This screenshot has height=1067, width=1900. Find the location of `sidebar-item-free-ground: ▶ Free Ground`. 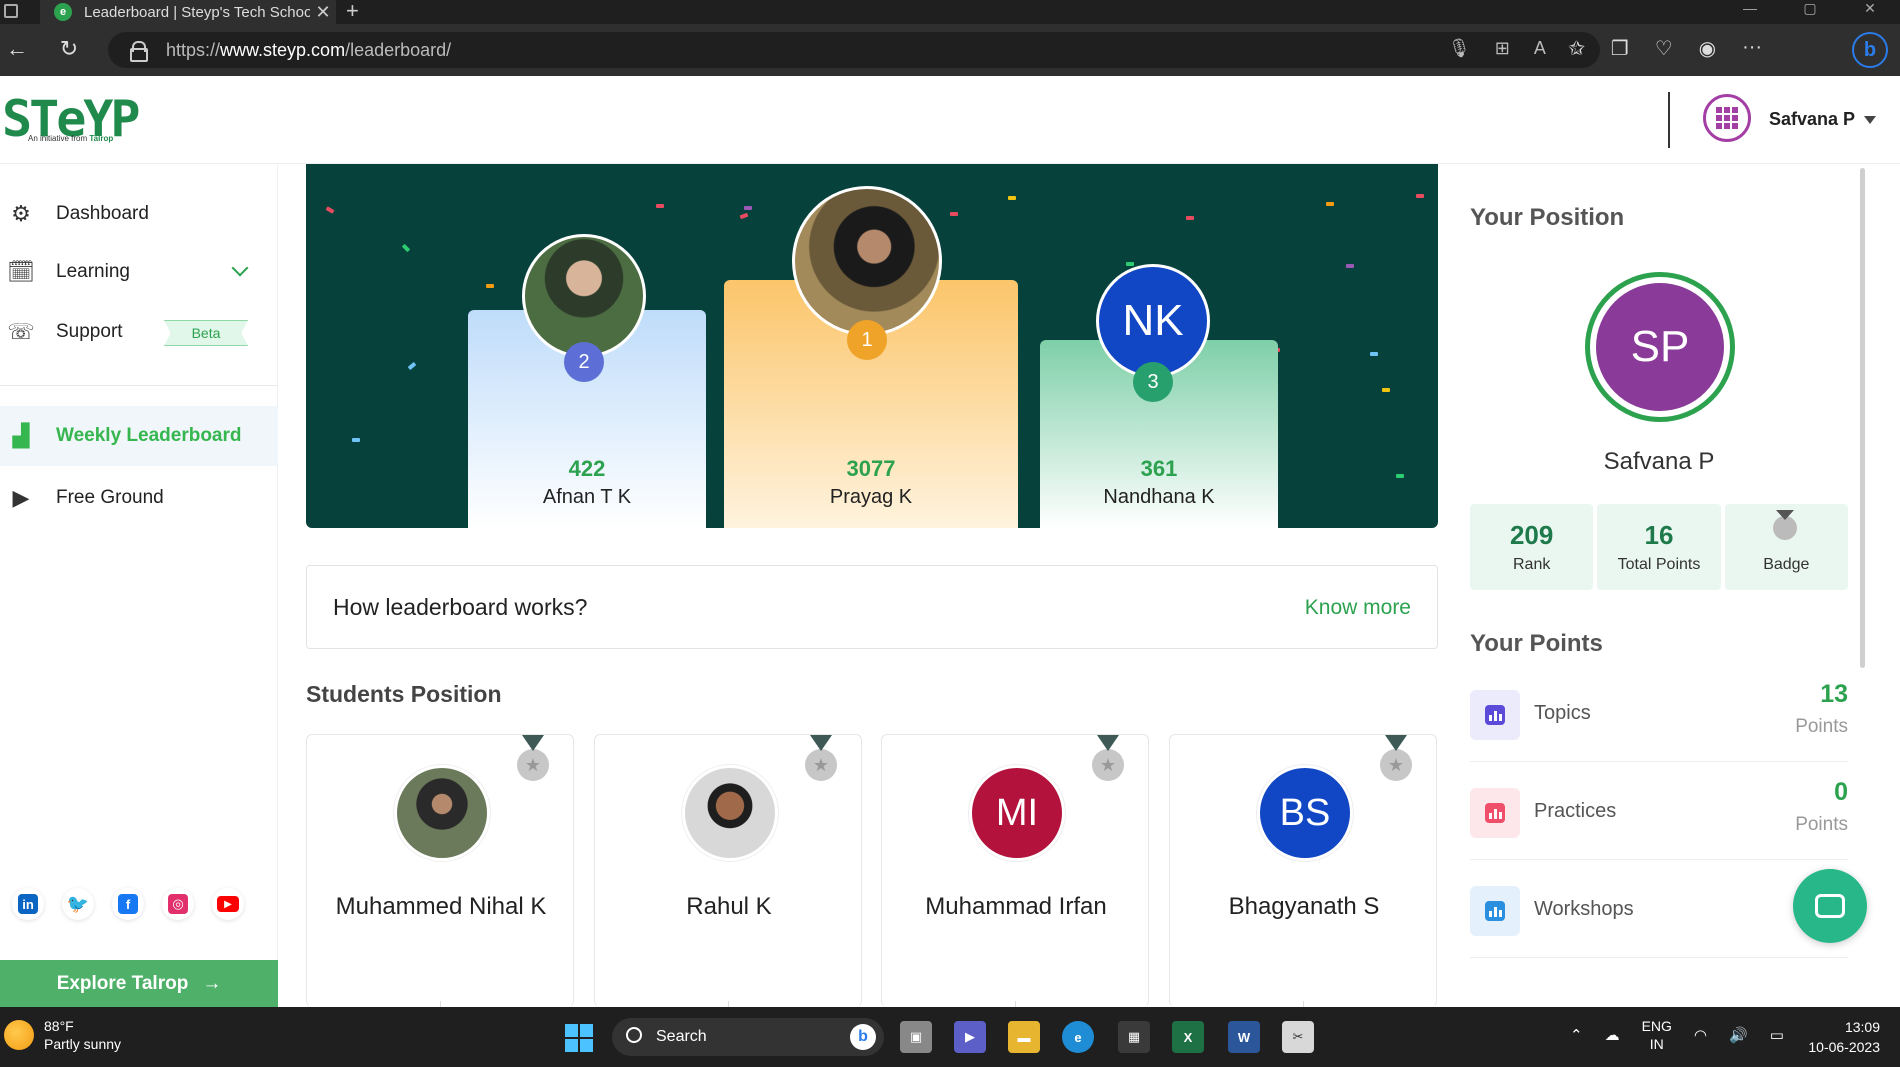

sidebar-item-free-ground: ▶ Free Ground is located at coordinates (139, 498).